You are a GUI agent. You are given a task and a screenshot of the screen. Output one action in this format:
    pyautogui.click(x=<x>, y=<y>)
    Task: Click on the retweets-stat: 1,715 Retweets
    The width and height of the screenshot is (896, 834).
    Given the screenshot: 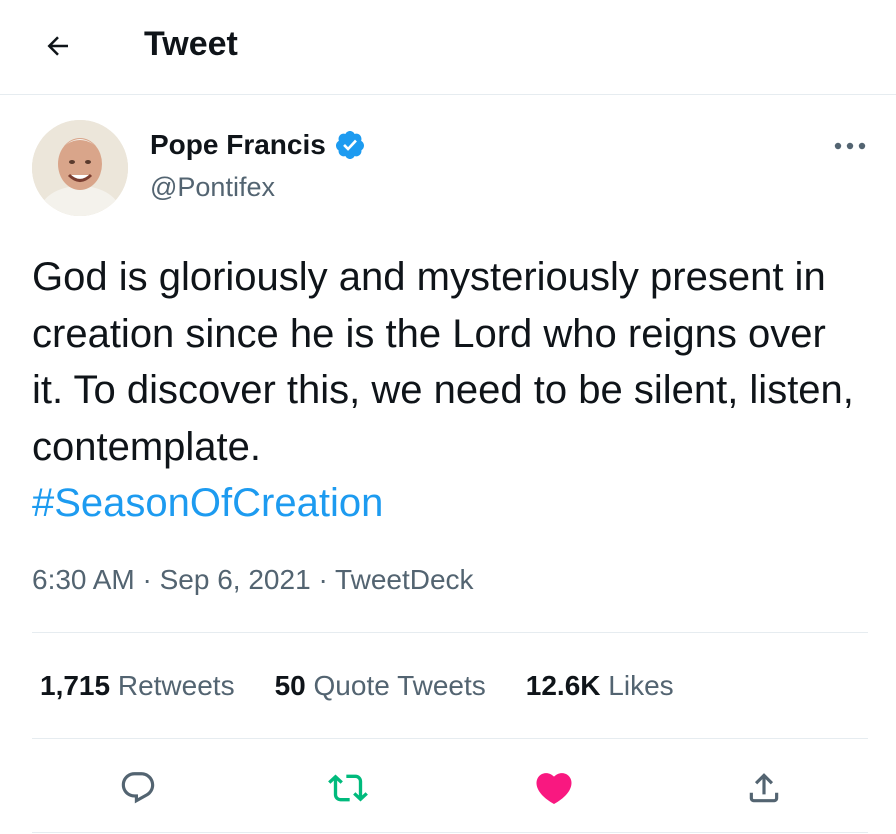 What is the action you would take?
    pyautogui.click(x=137, y=686)
    